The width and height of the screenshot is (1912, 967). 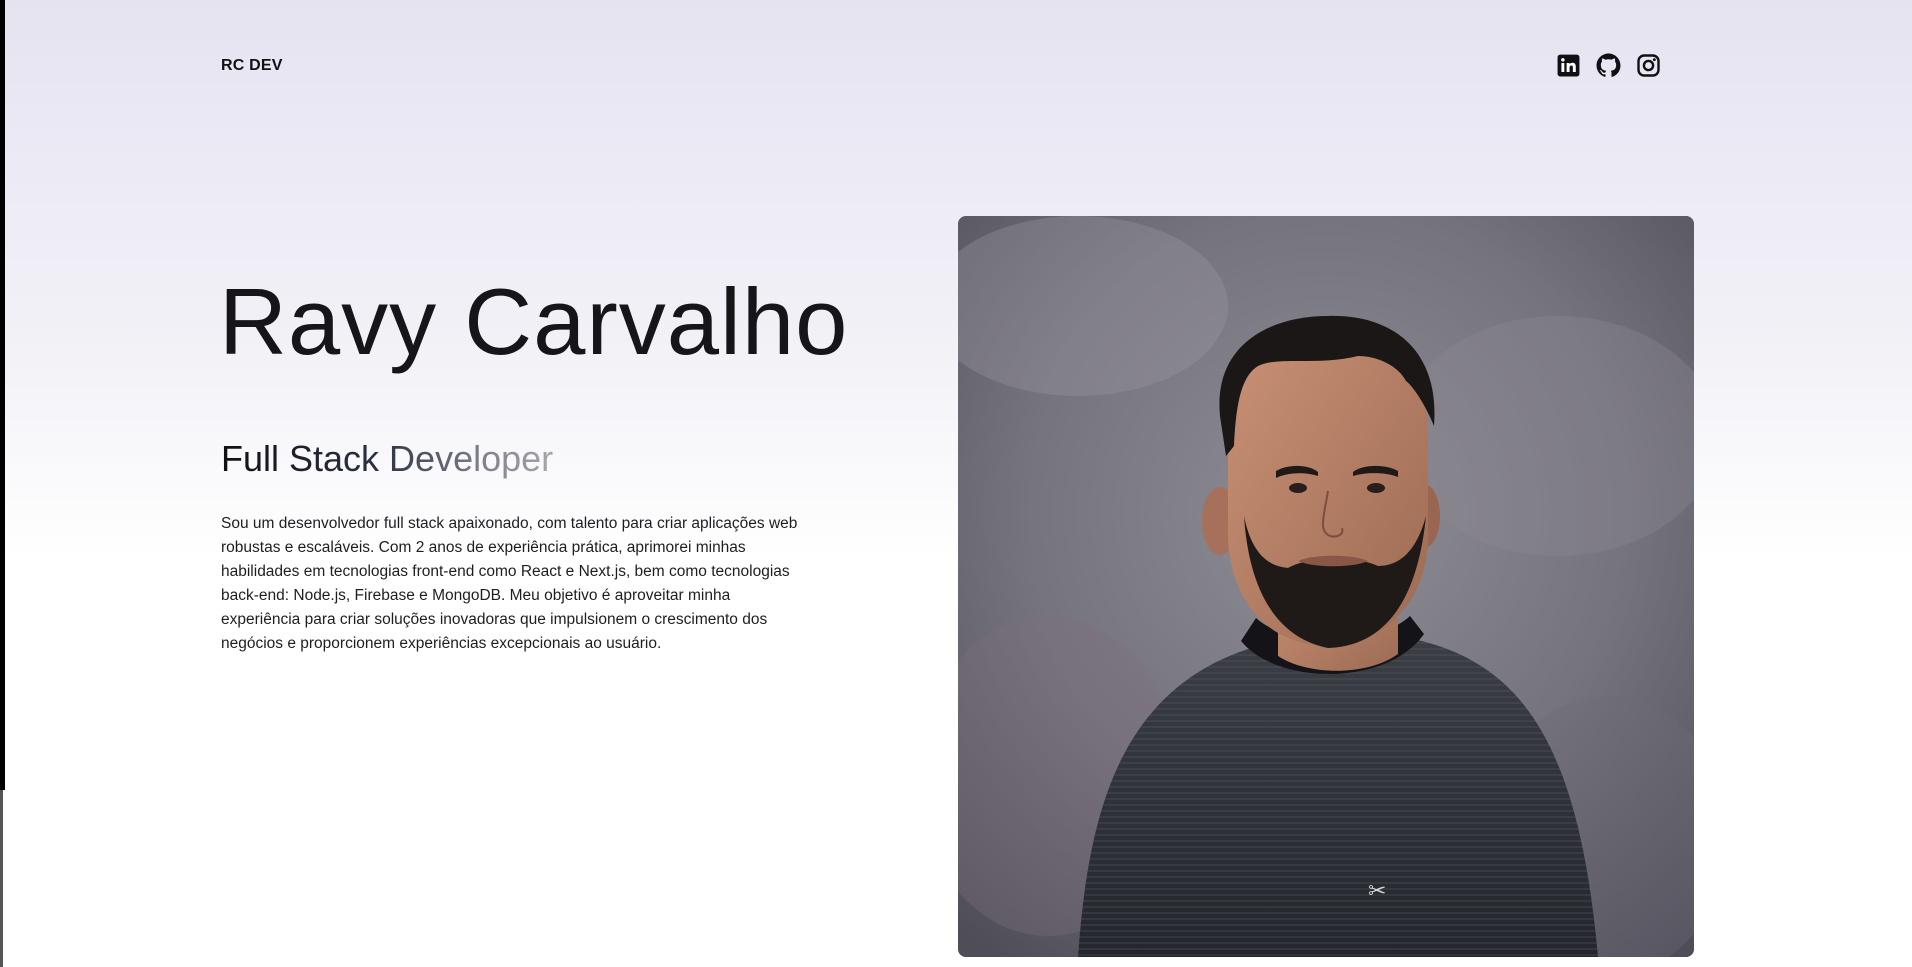 I want to click on linkedin-icon, so click(x=1568, y=65).